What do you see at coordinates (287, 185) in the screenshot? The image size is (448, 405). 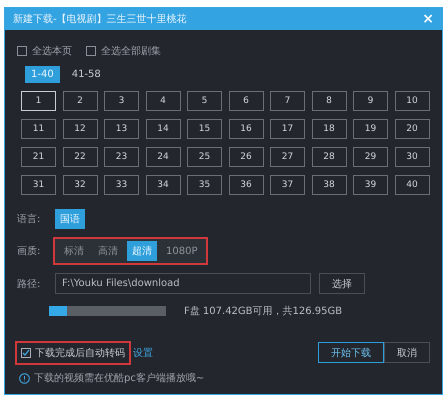 I see `episode-button: 37` at bounding box center [287, 185].